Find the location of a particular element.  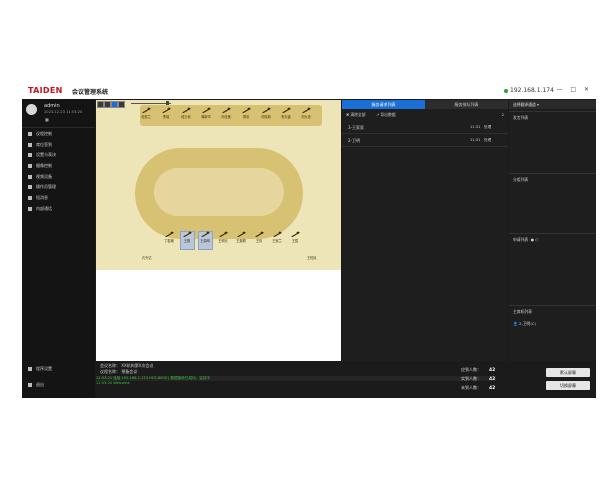

sidebar-item-messages: 短消息 is located at coordinates (58, 198).